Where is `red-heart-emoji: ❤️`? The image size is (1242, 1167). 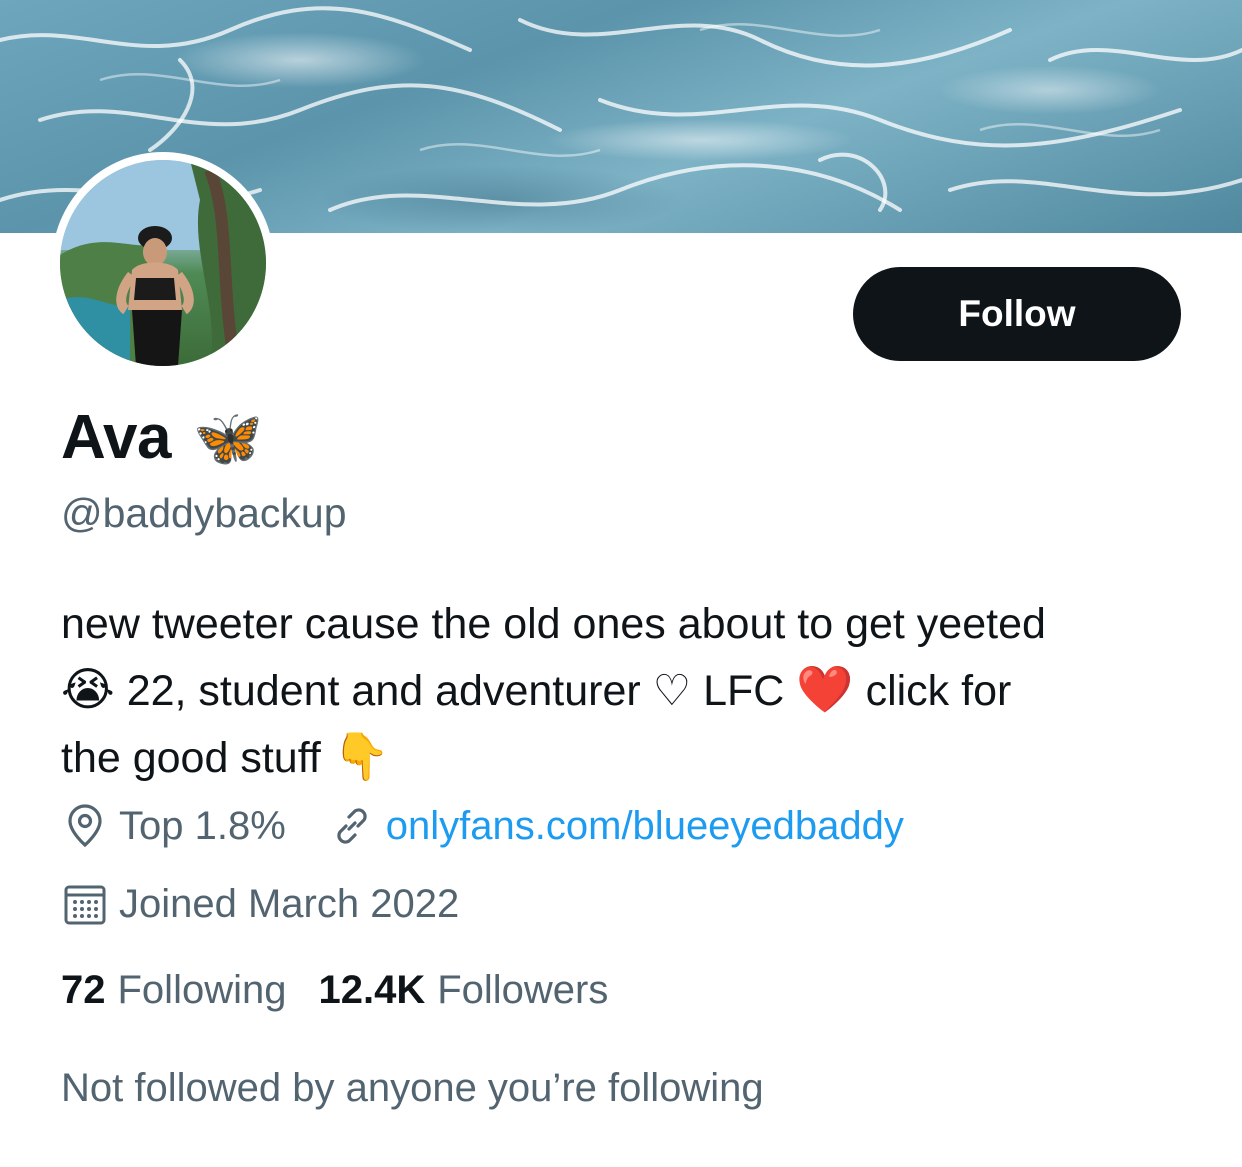 red-heart-emoji: ❤️ is located at coordinates (825, 689).